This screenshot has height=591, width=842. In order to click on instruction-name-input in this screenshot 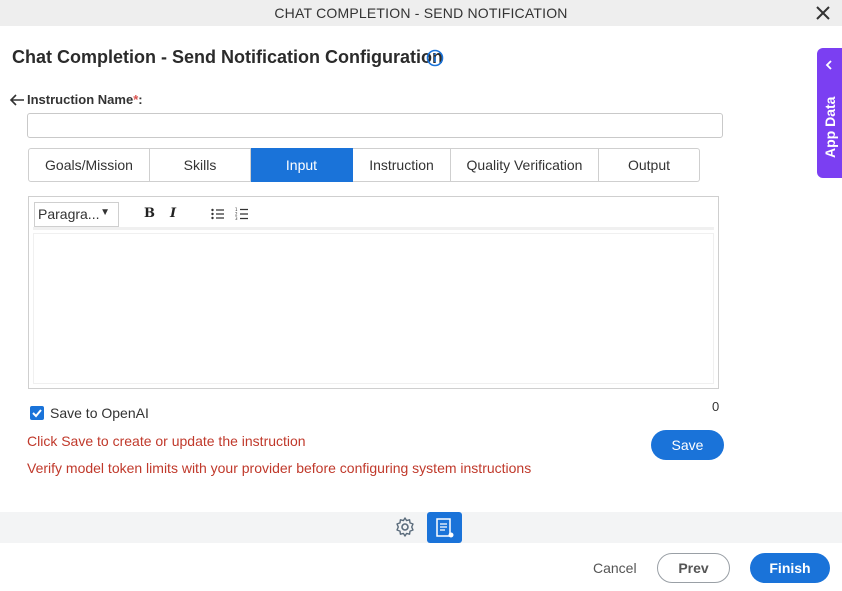, I will do `click(375, 125)`.